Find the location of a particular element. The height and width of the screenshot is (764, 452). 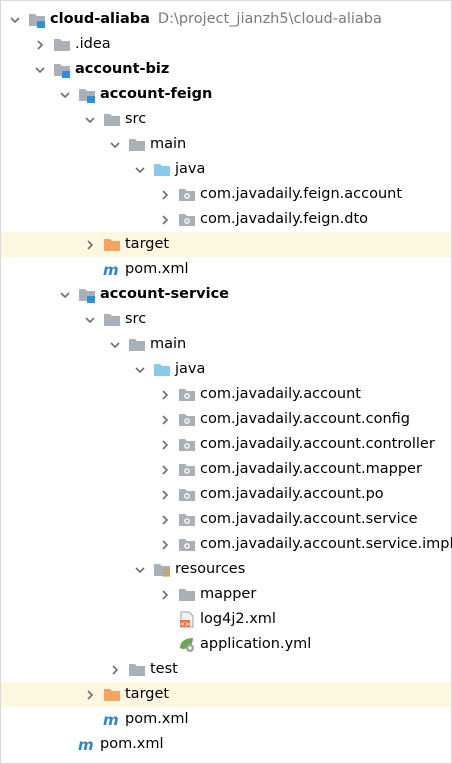

module-folder-icon is located at coordinates (87, 94).